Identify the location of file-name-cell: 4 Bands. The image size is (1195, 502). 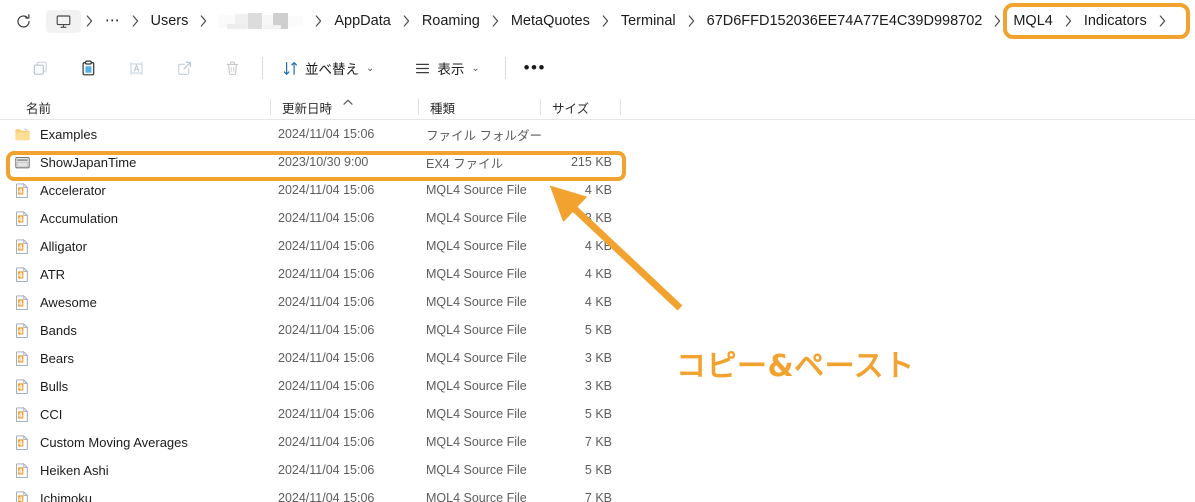
(45, 330).